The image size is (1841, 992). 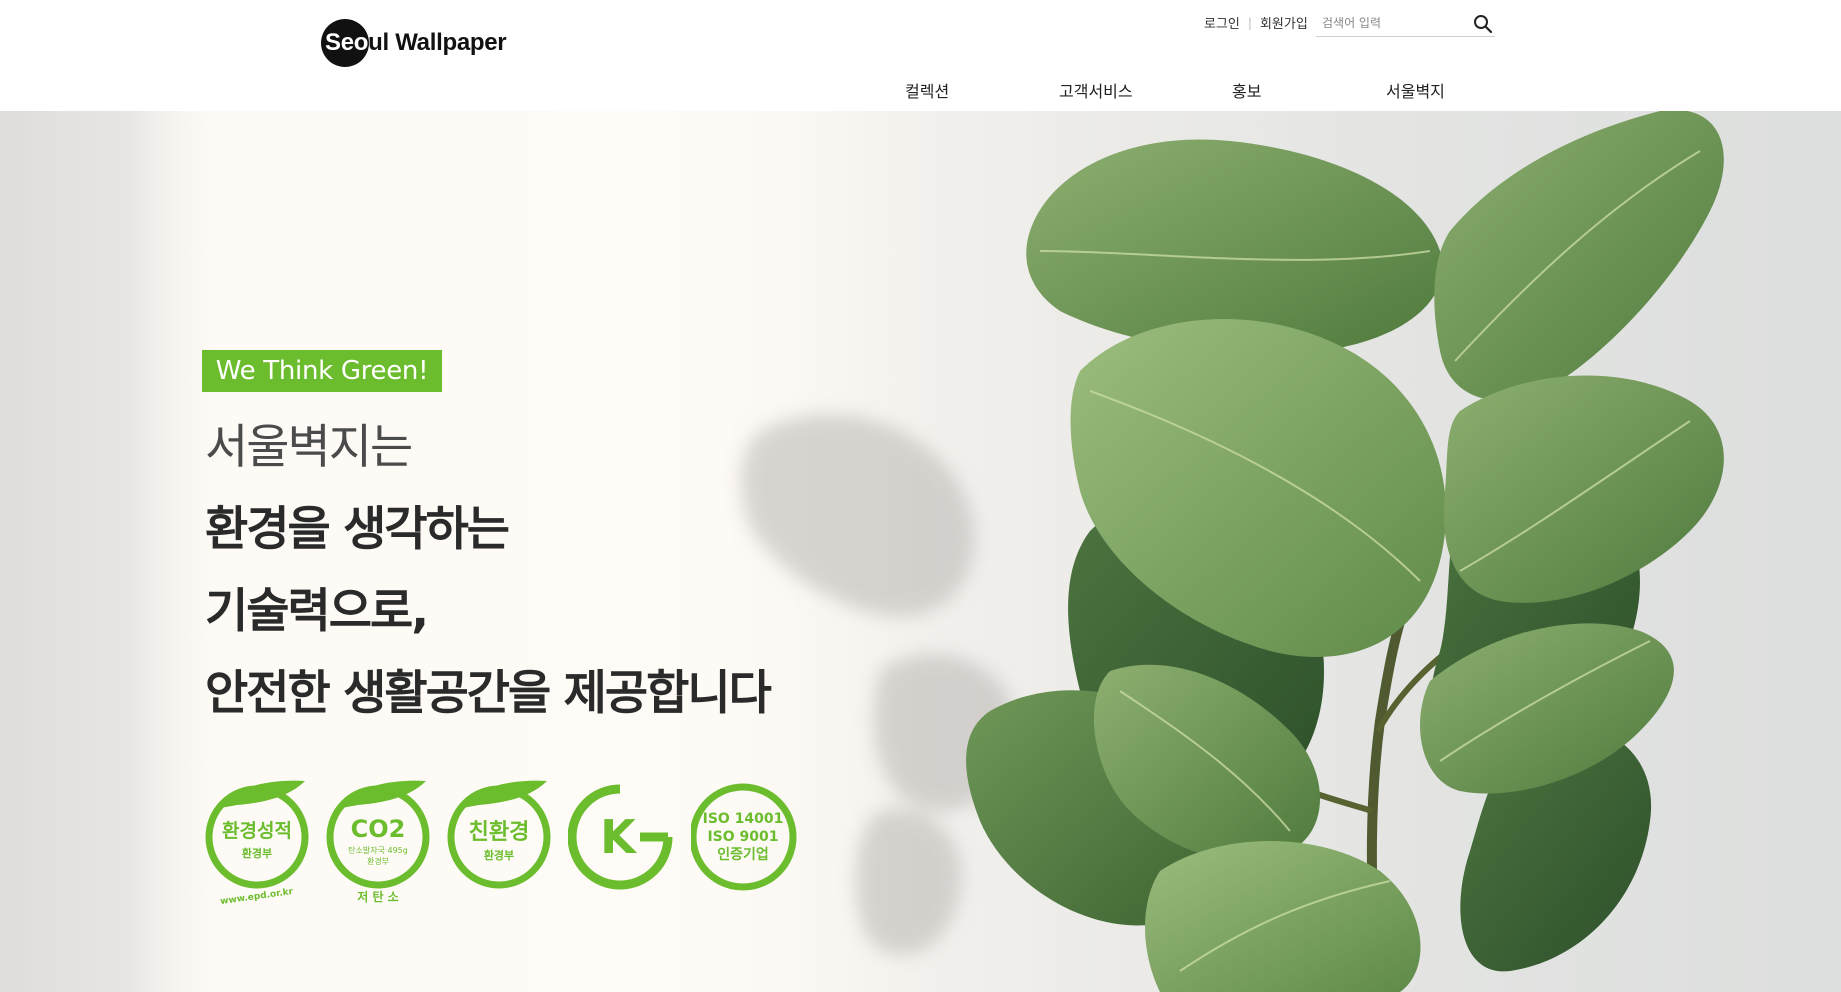 I want to click on search-box, so click(x=1405, y=24).